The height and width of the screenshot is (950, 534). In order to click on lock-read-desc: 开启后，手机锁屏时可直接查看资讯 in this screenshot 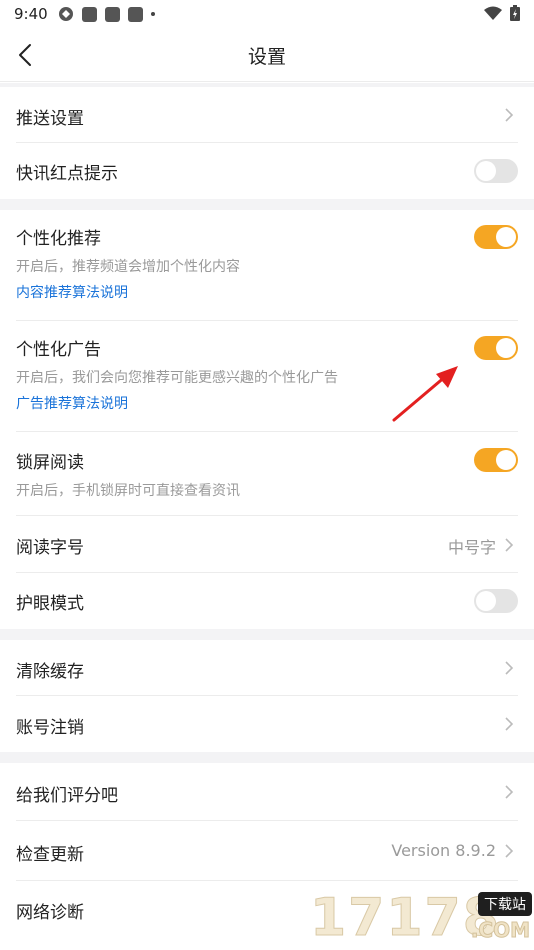, I will do `click(128, 491)`.